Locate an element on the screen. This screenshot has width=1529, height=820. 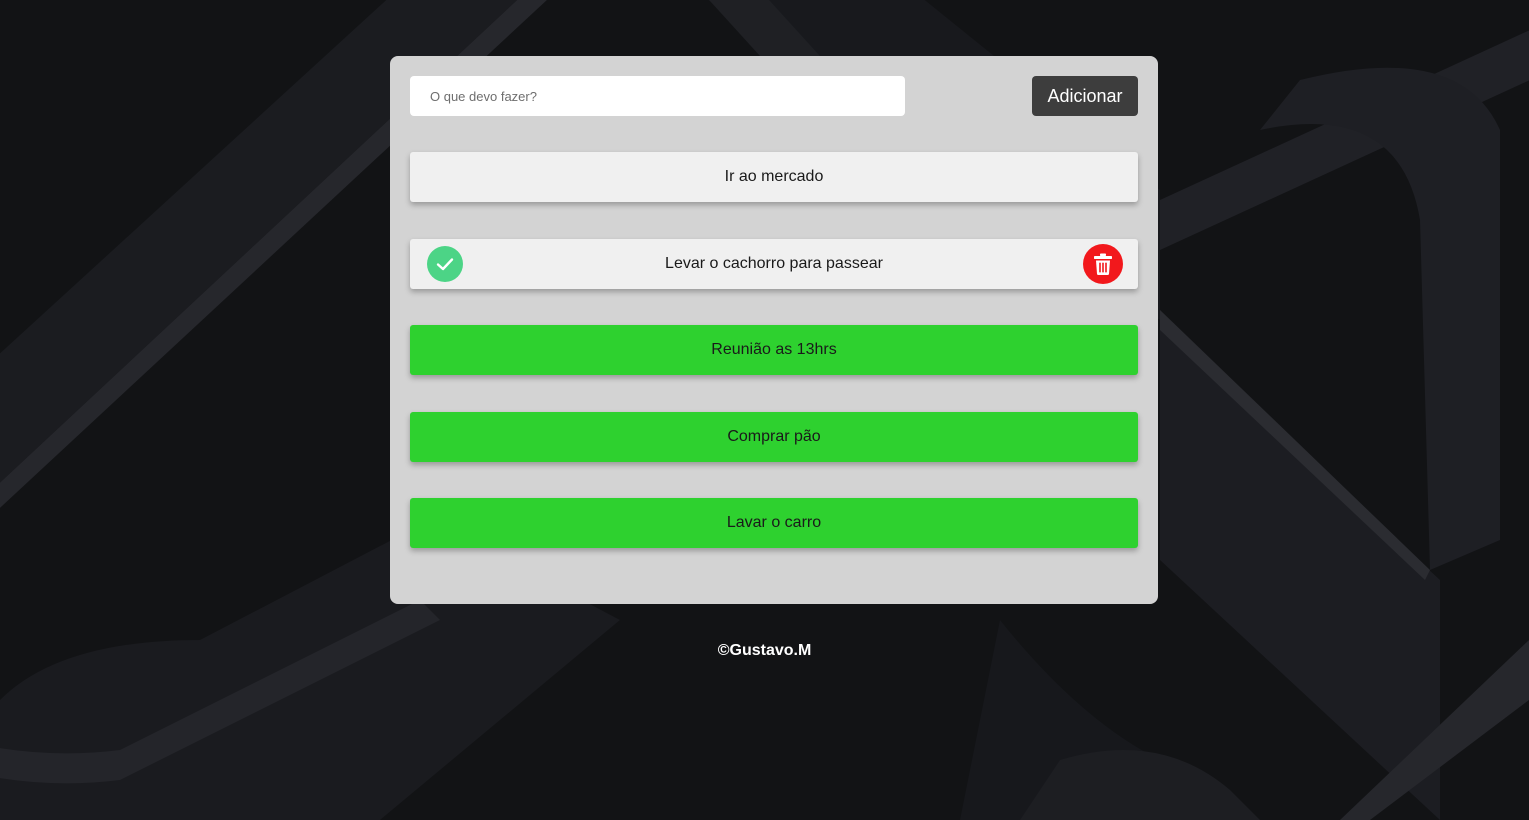
trash-can-icon is located at coordinates (1103, 264).